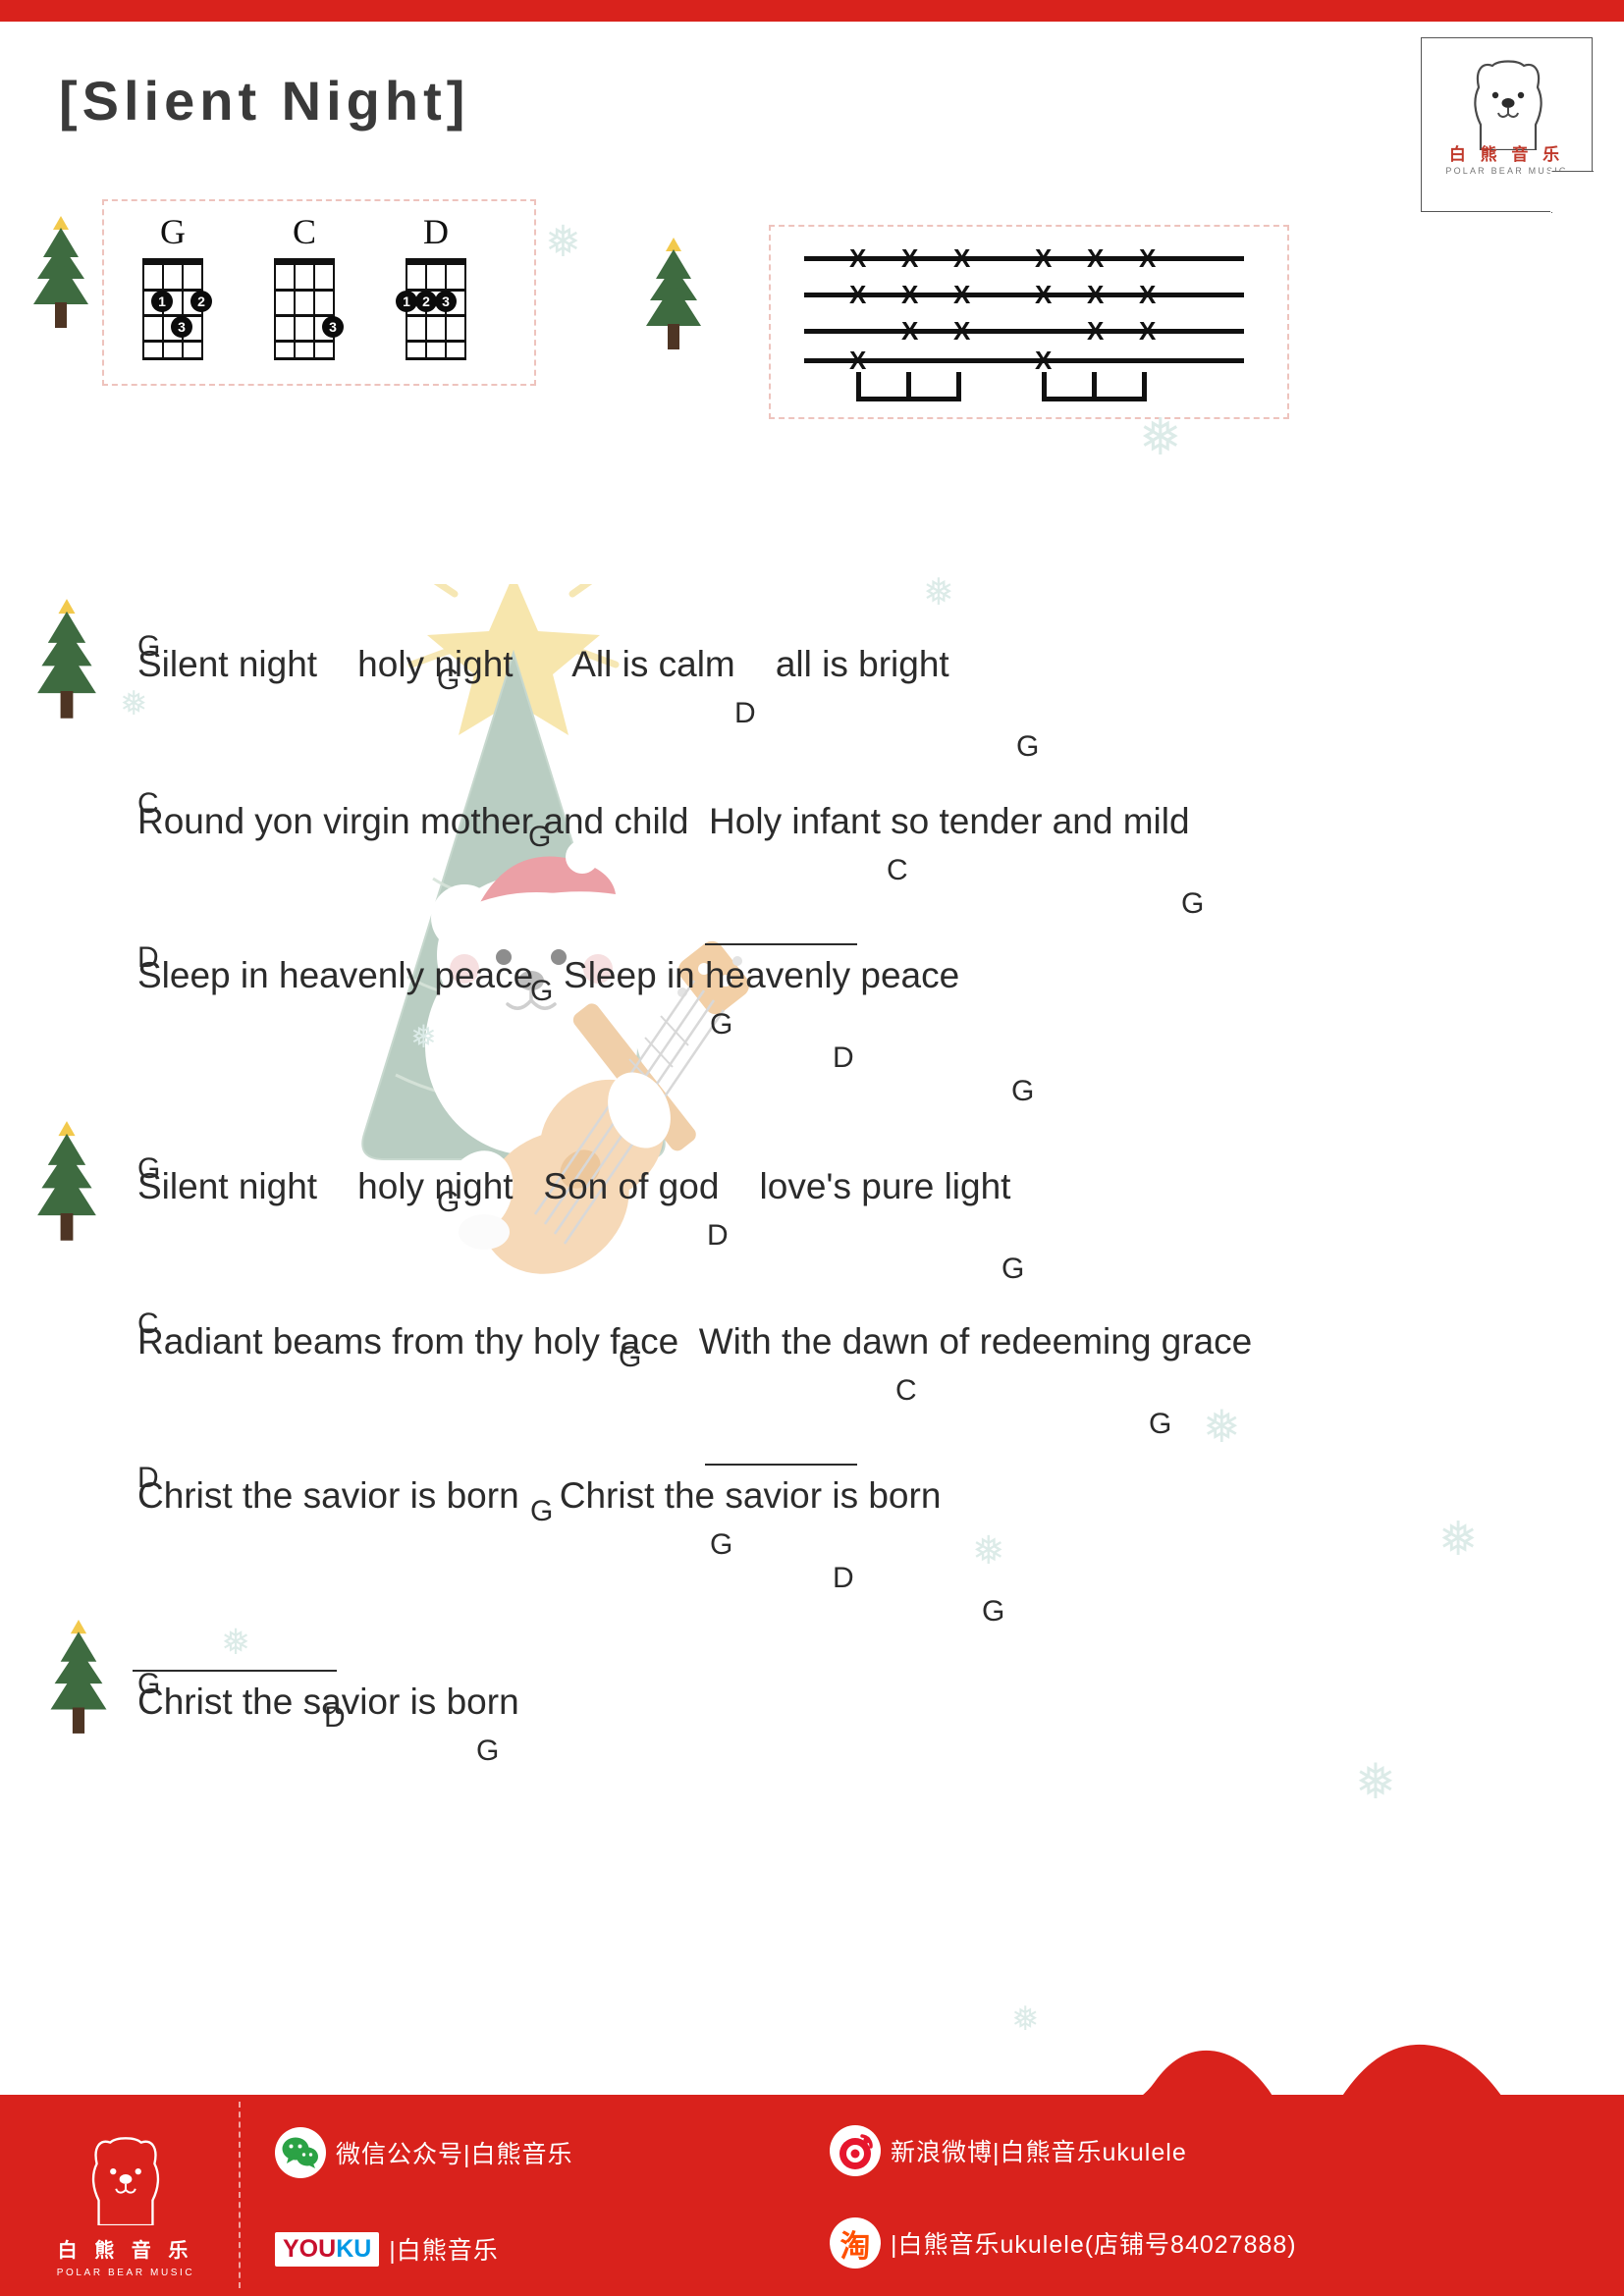  Describe the element at coordinates (855, 2150) in the screenshot. I see `weibo-icon` at that location.